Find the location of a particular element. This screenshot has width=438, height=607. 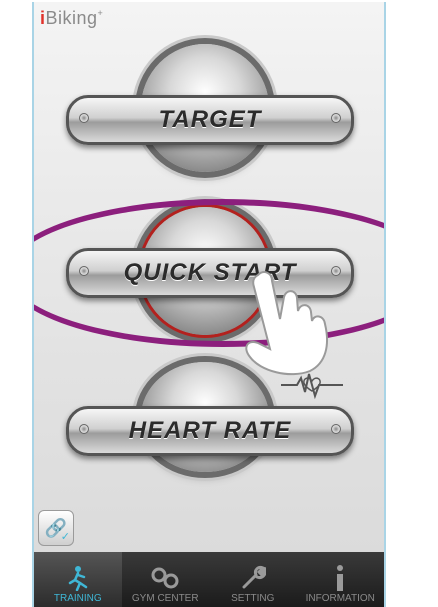

tab-training: TRAINING is located at coordinates (78, 579).